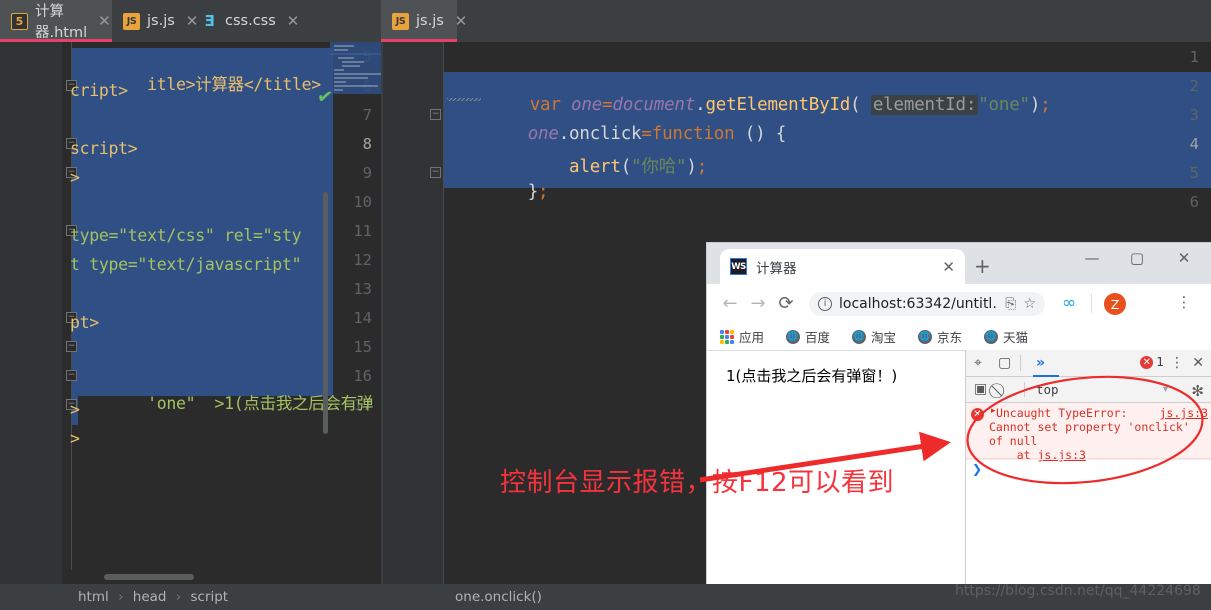 The width and height of the screenshot is (1211, 610). What do you see at coordinates (742, 336) in the screenshot?
I see `bookmark-apps: 应用` at bounding box center [742, 336].